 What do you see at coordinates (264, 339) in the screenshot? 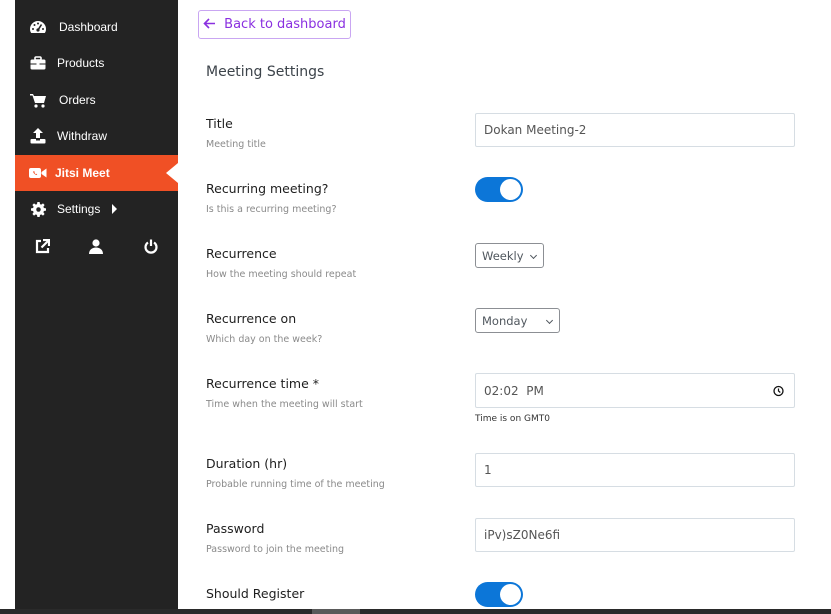
I see `recurrence-on-description: Which day on the week?` at bounding box center [264, 339].